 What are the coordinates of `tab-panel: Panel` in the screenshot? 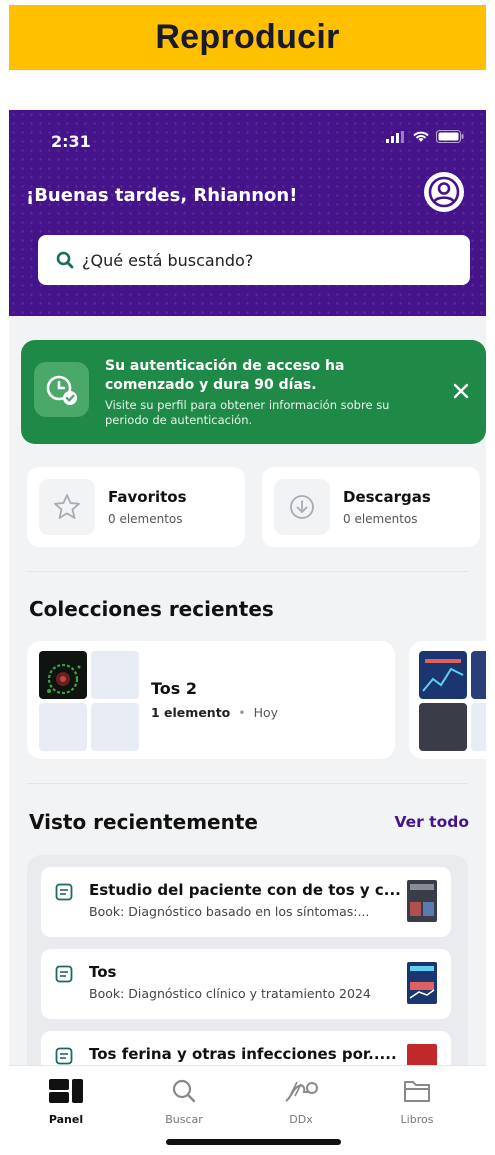 It's located at (66, 1102).